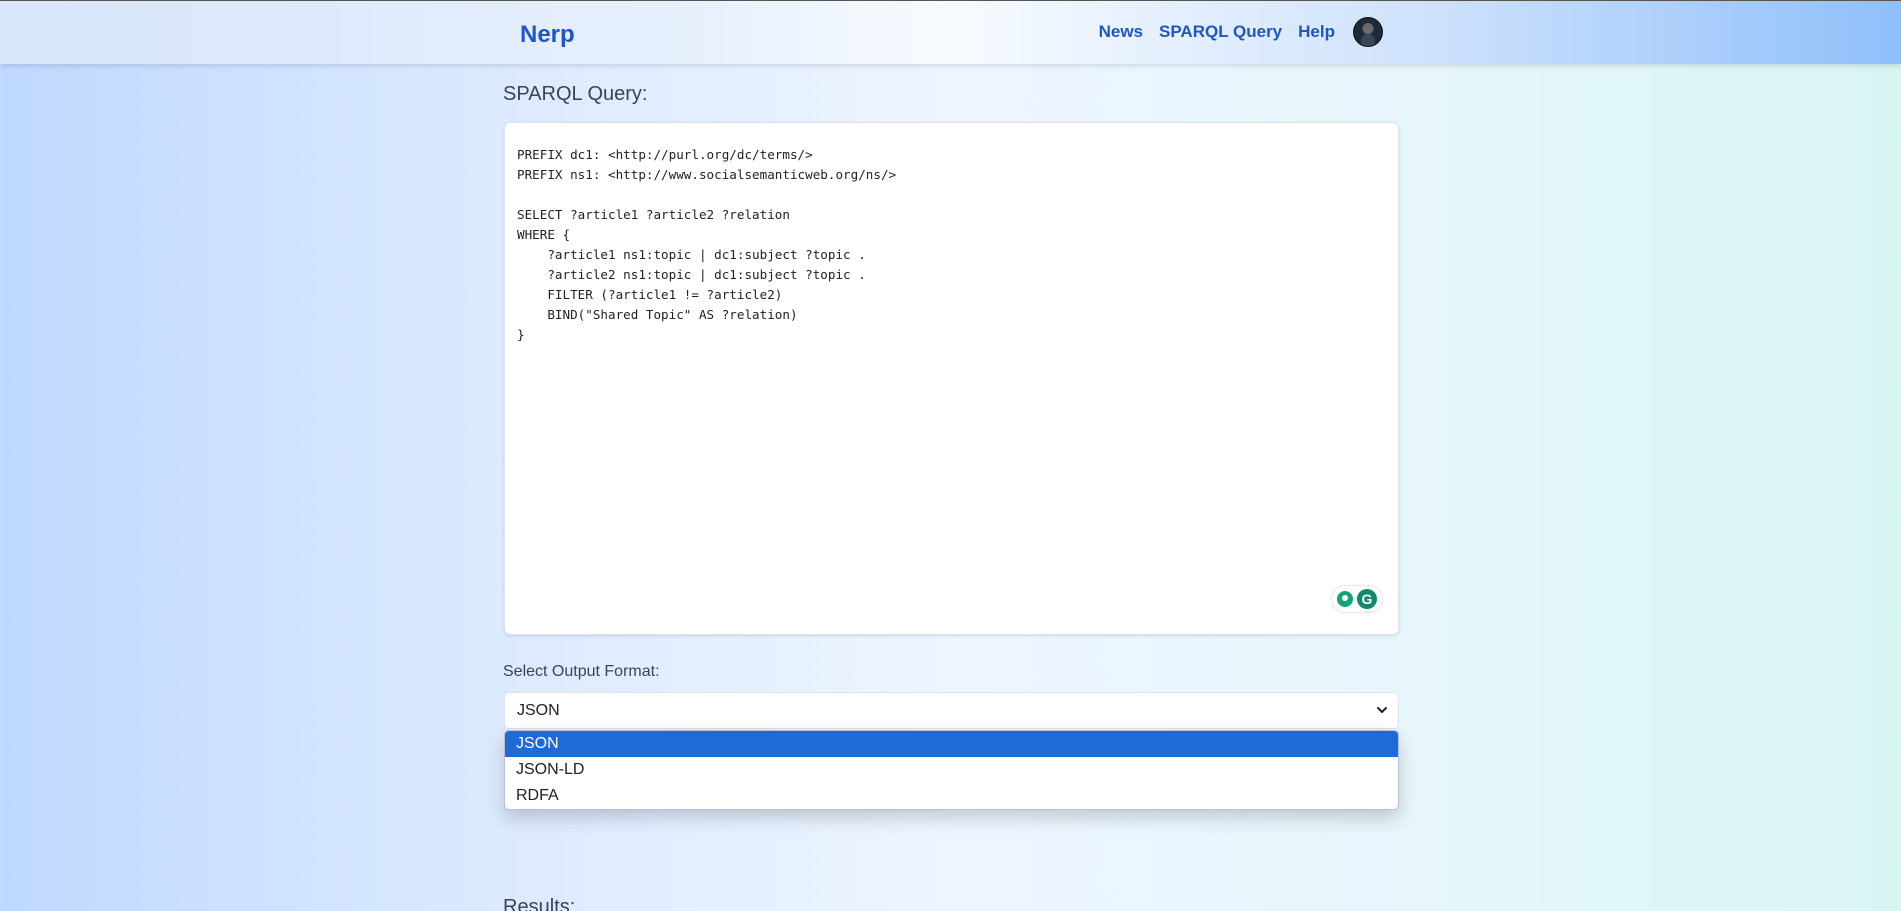  I want to click on user-avatar, so click(1368, 32).